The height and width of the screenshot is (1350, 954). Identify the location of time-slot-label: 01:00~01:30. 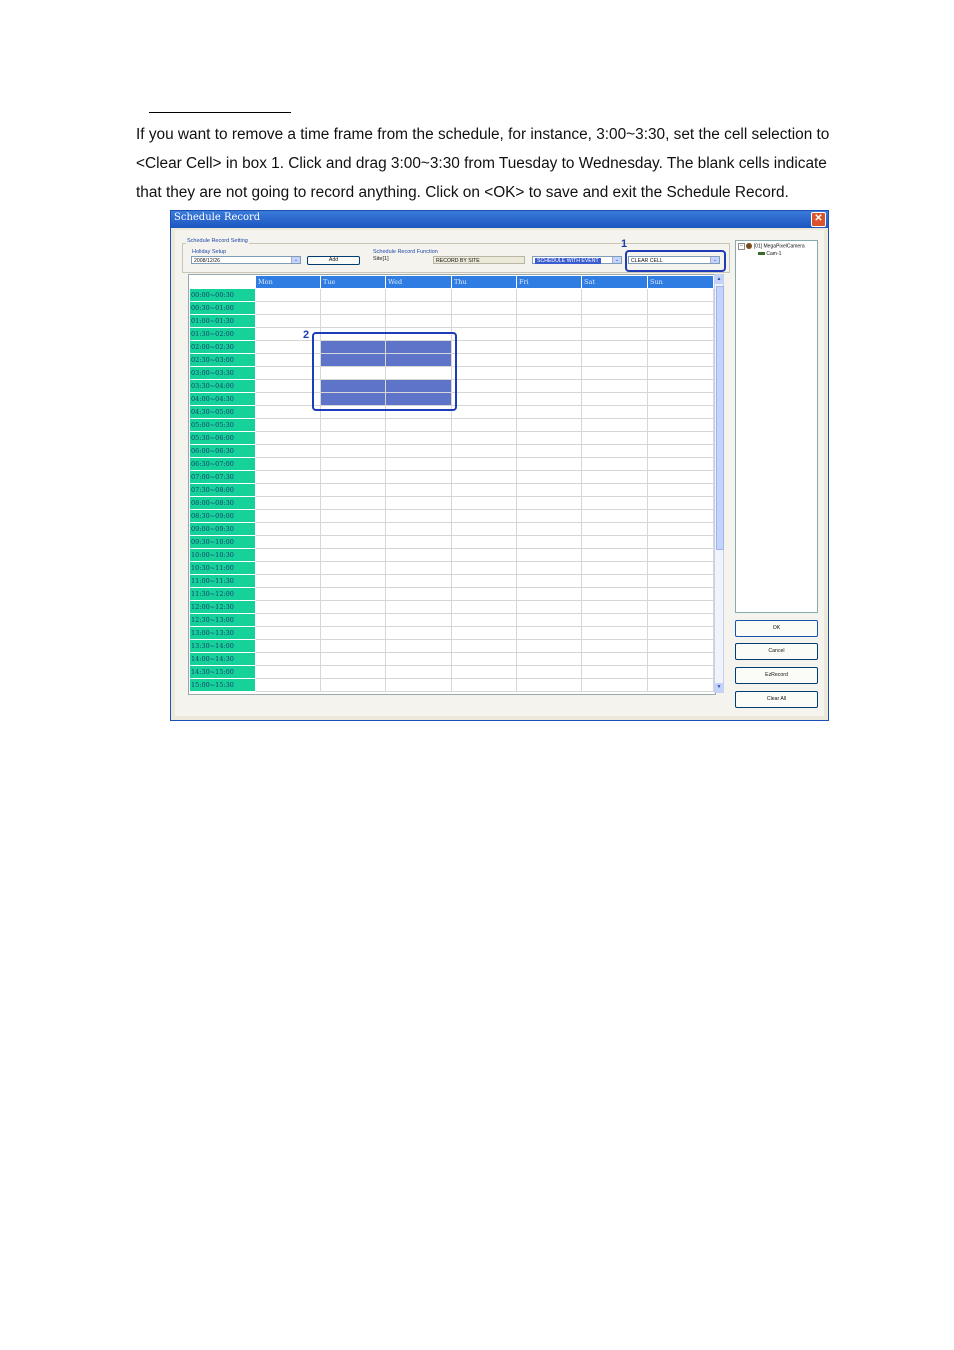
(222, 321).